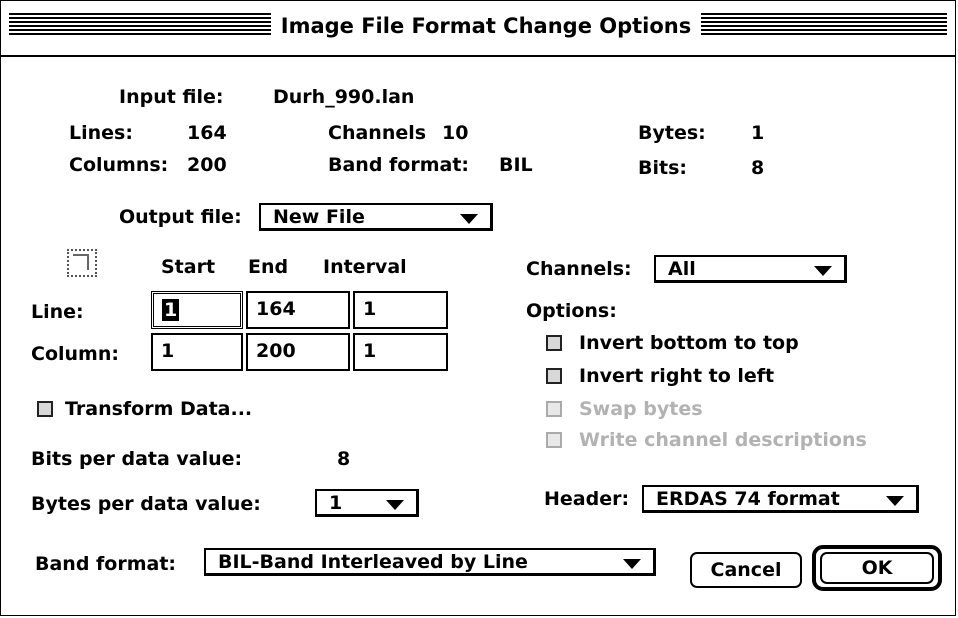 This screenshot has height=618, width=958. What do you see at coordinates (188, 267) in the screenshot?
I see `start-header: Start` at bounding box center [188, 267].